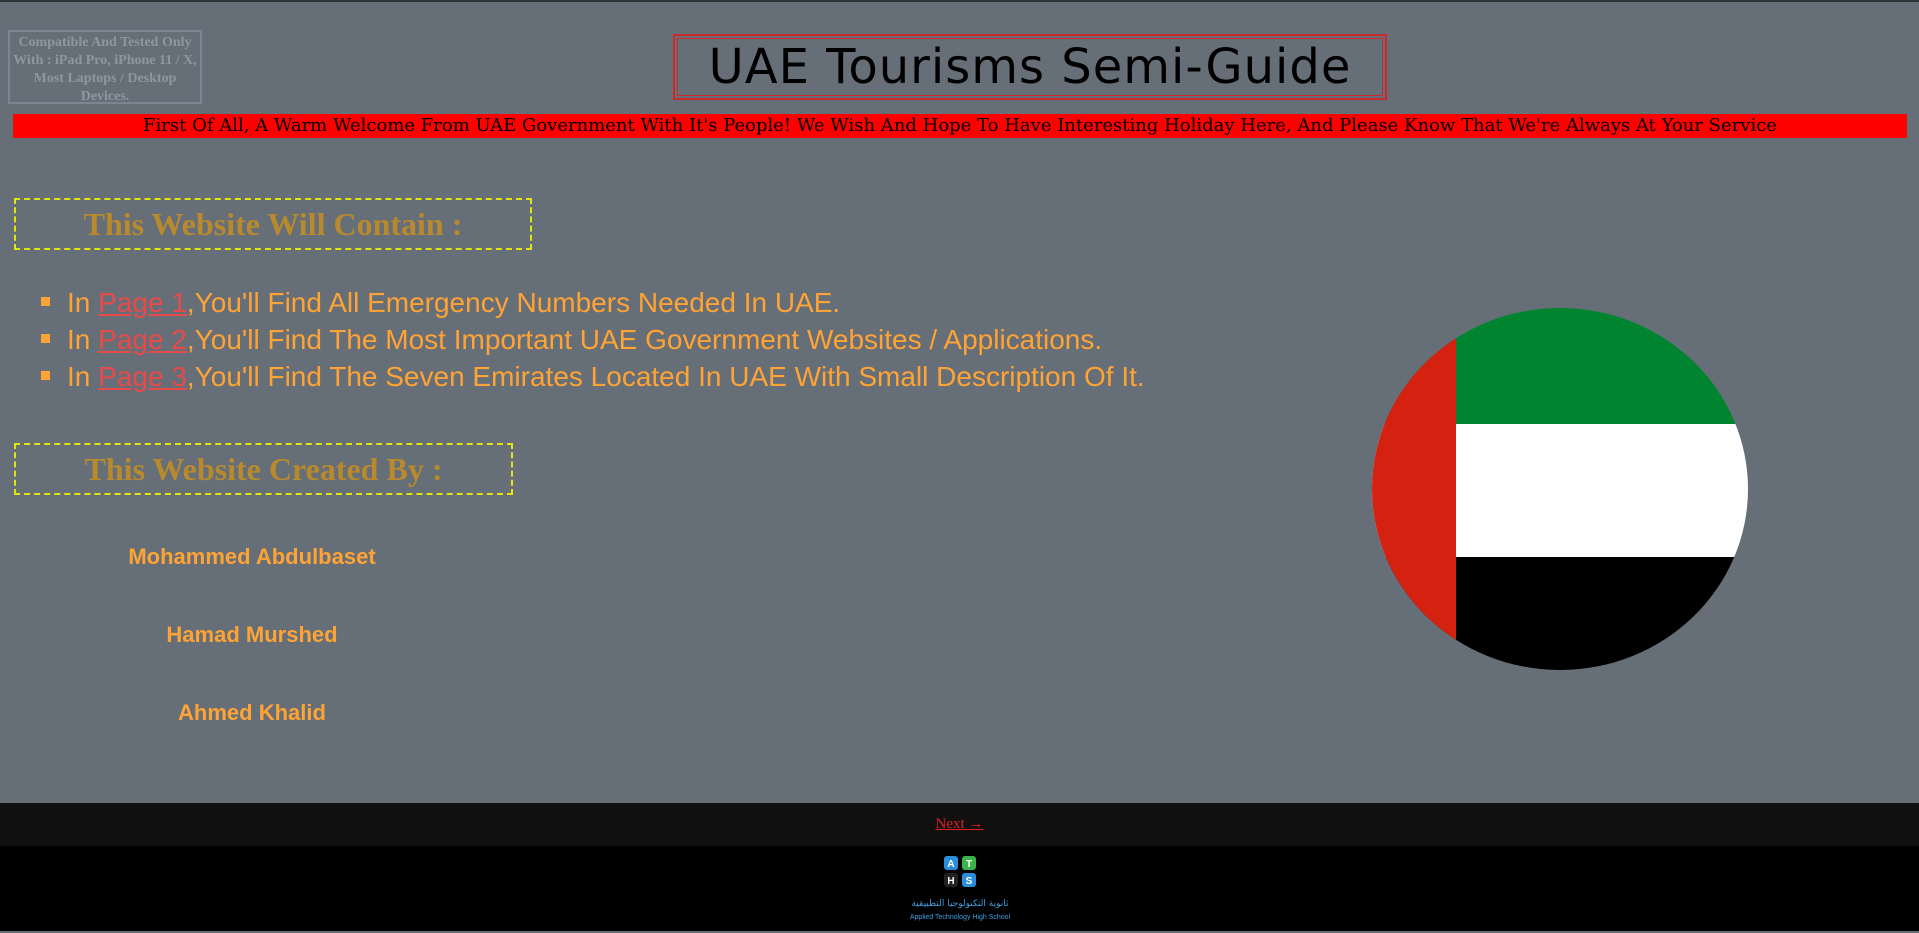  Describe the element at coordinates (950, 881) in the screenshot. I see `logo-letter-h: H` at that location.